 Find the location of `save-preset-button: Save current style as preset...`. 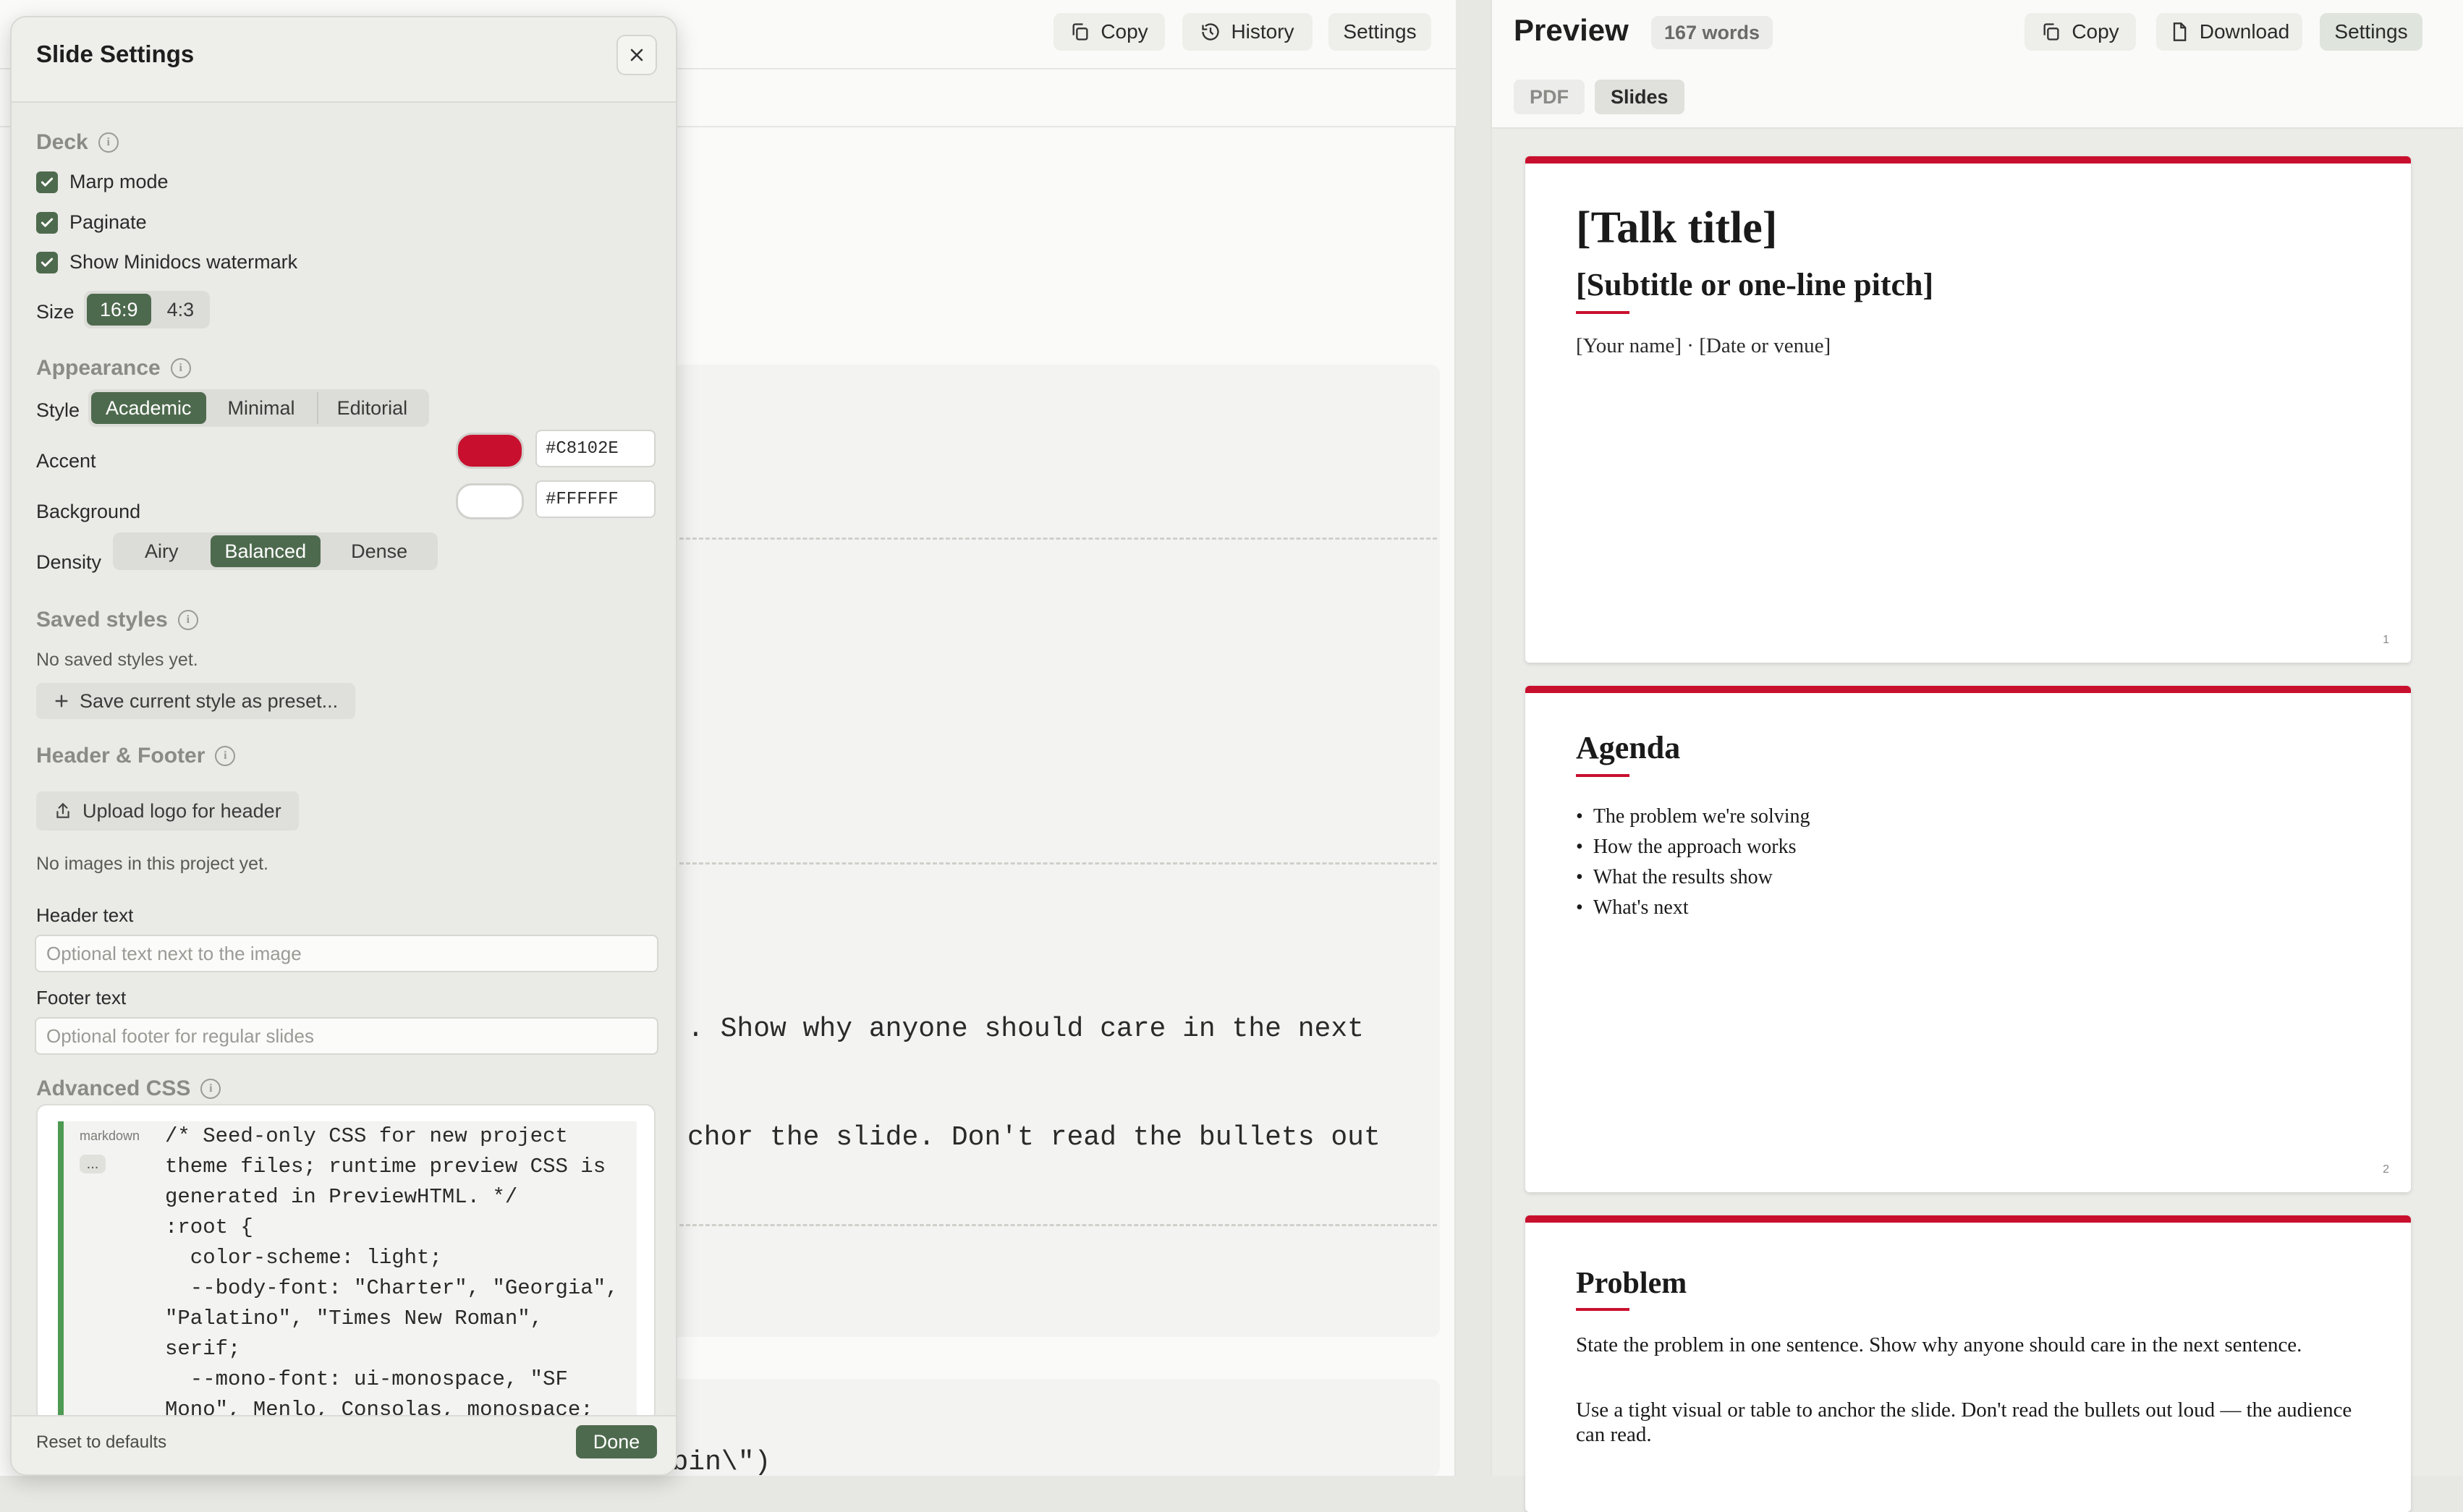

save-preset-button: Save current style as preset... is located at coordinates (196, 701).